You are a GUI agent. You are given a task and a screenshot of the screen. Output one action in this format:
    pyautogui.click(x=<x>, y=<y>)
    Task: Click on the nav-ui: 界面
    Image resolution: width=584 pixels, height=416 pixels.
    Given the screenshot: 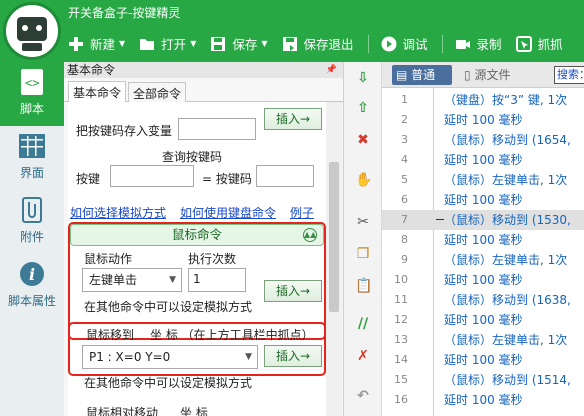 What is the action you would take?
    pyautogui.click(x=32, y=158)
    